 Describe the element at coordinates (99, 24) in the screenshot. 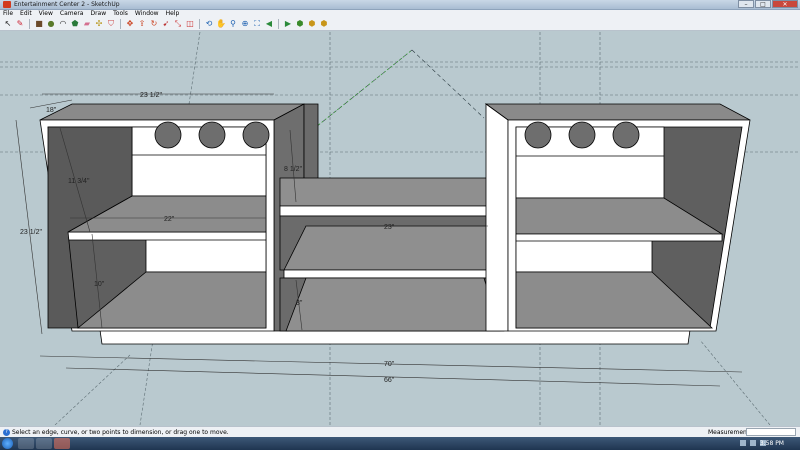

I see `tape-measure-icon: ✣` at that location.